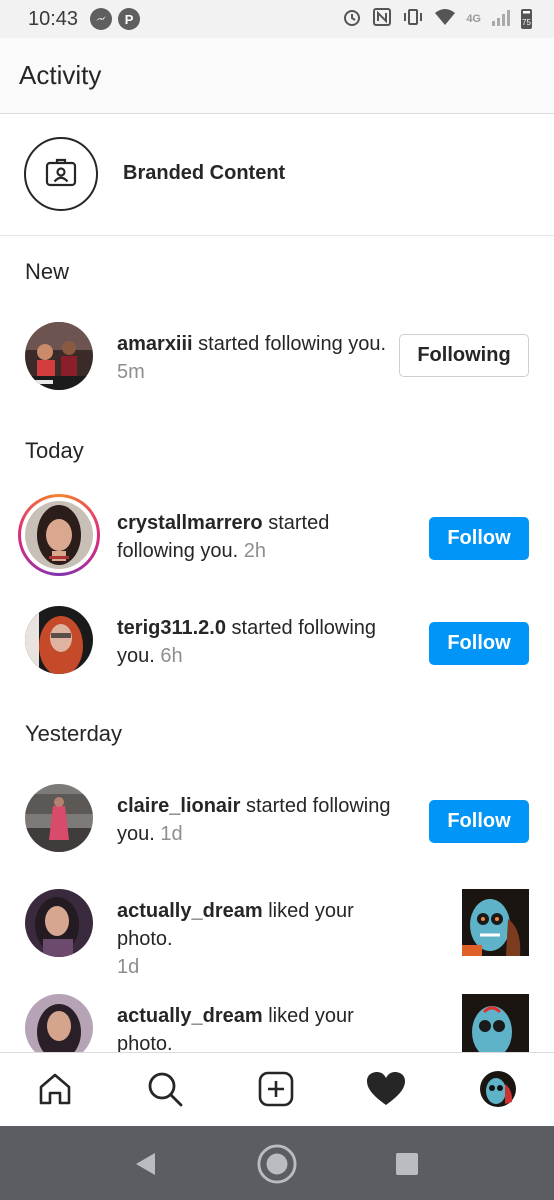  Describe the element at coordinates (60, 75) in the screenshot. I see `page-title: Activity` at that location.